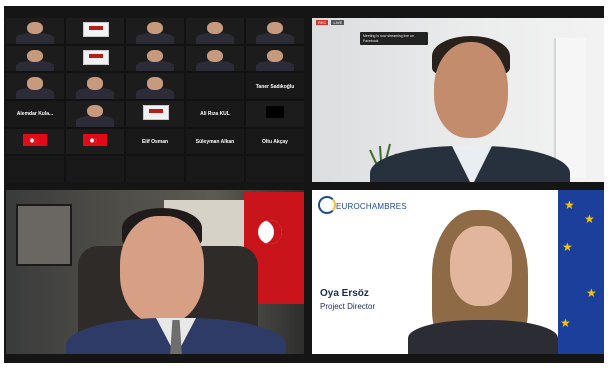 The width and height of the screenshot is (608, 369). What do you see at coordinates (371, 206) in the screenshot?
I see `brand-name: EUROCHAMBRES` at bounding box center [371, 206].